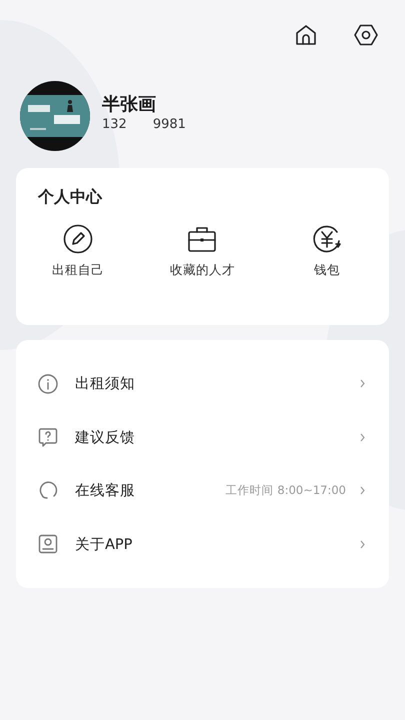  I want to click on home-button, so click(306, 35).